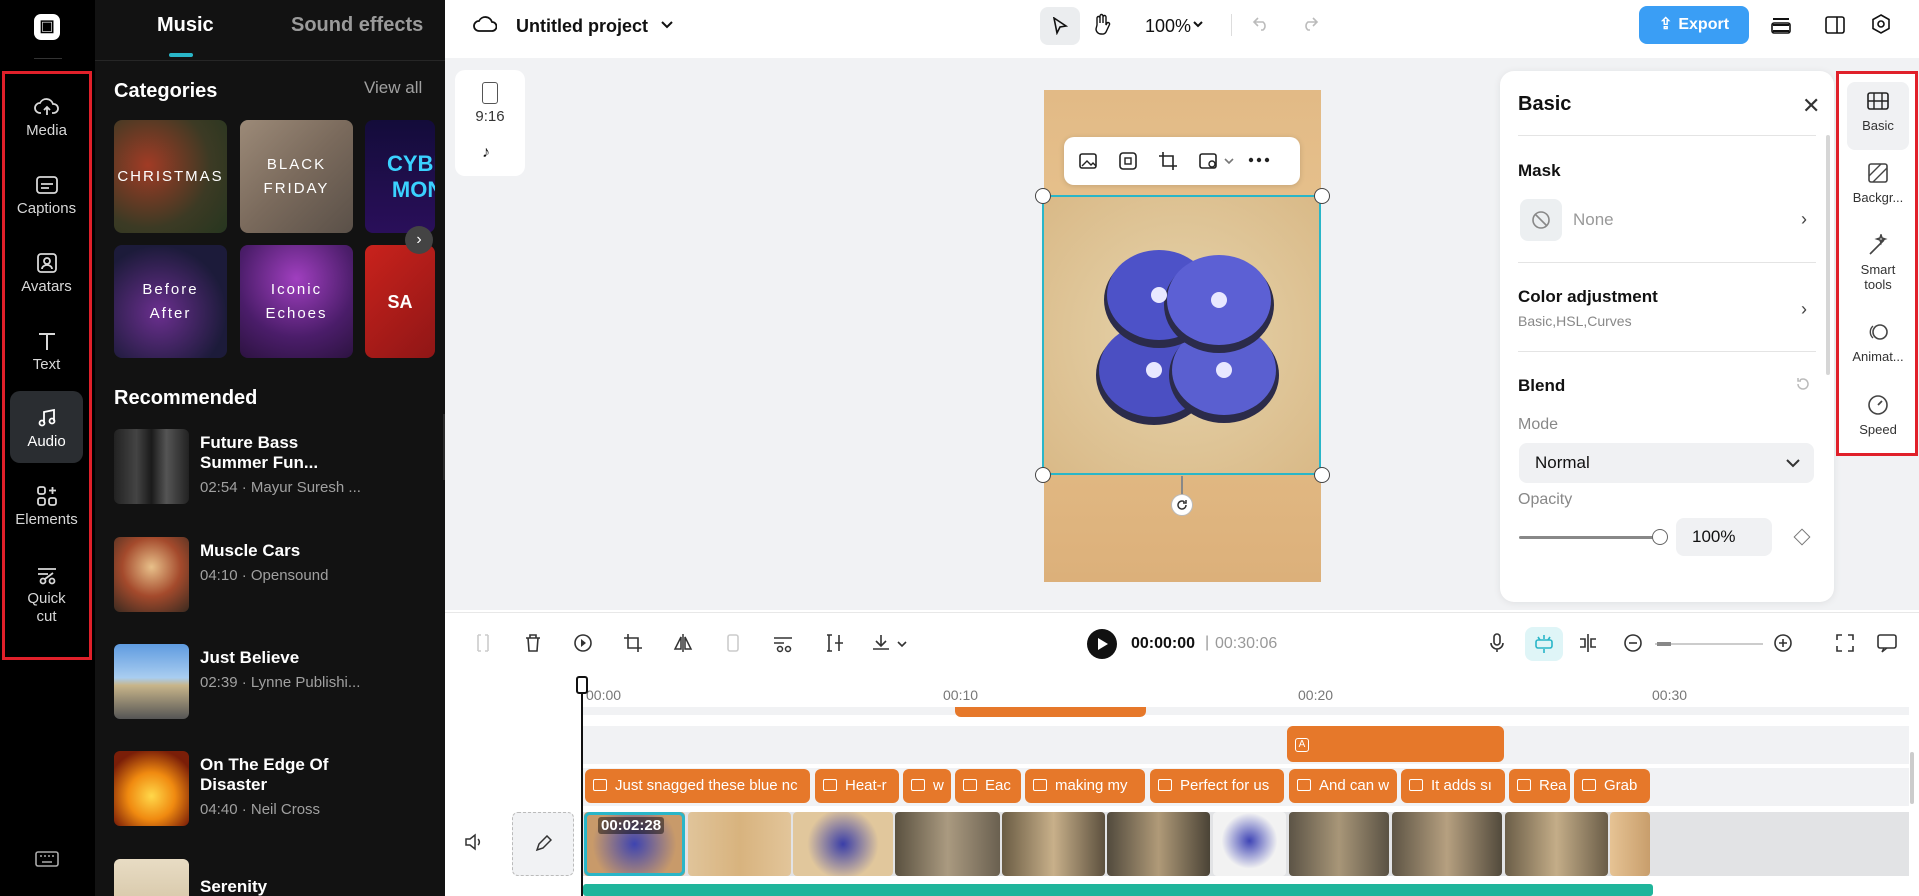 The height and width of the screenshot is (896, 1919). What do you see at coordinates (683, 643) in the screenshot?
I see `flip-icon` at bounding box center [683, 643].